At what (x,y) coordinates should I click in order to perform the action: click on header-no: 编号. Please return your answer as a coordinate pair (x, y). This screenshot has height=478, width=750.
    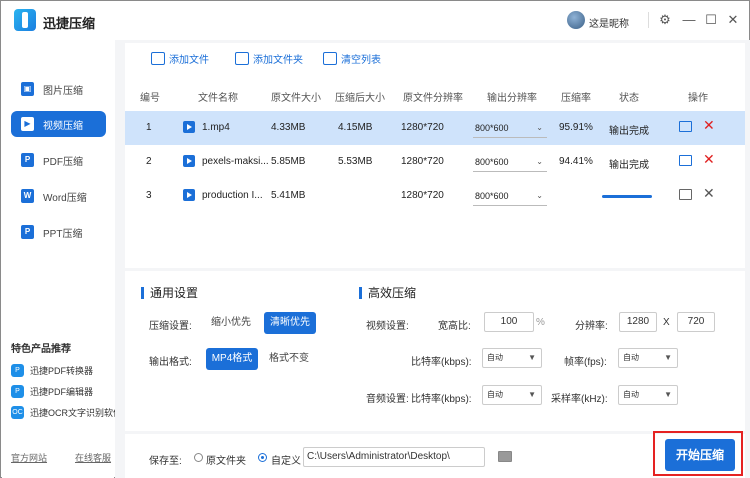
    Looking at the image, I should click on (150, 98).